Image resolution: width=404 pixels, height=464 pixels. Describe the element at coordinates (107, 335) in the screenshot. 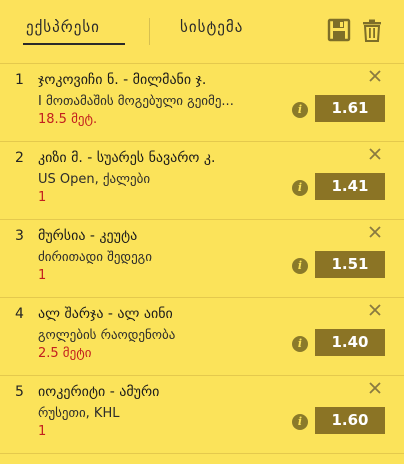

I see `market-subtitle: გოლების რაოდენობა` at that location.